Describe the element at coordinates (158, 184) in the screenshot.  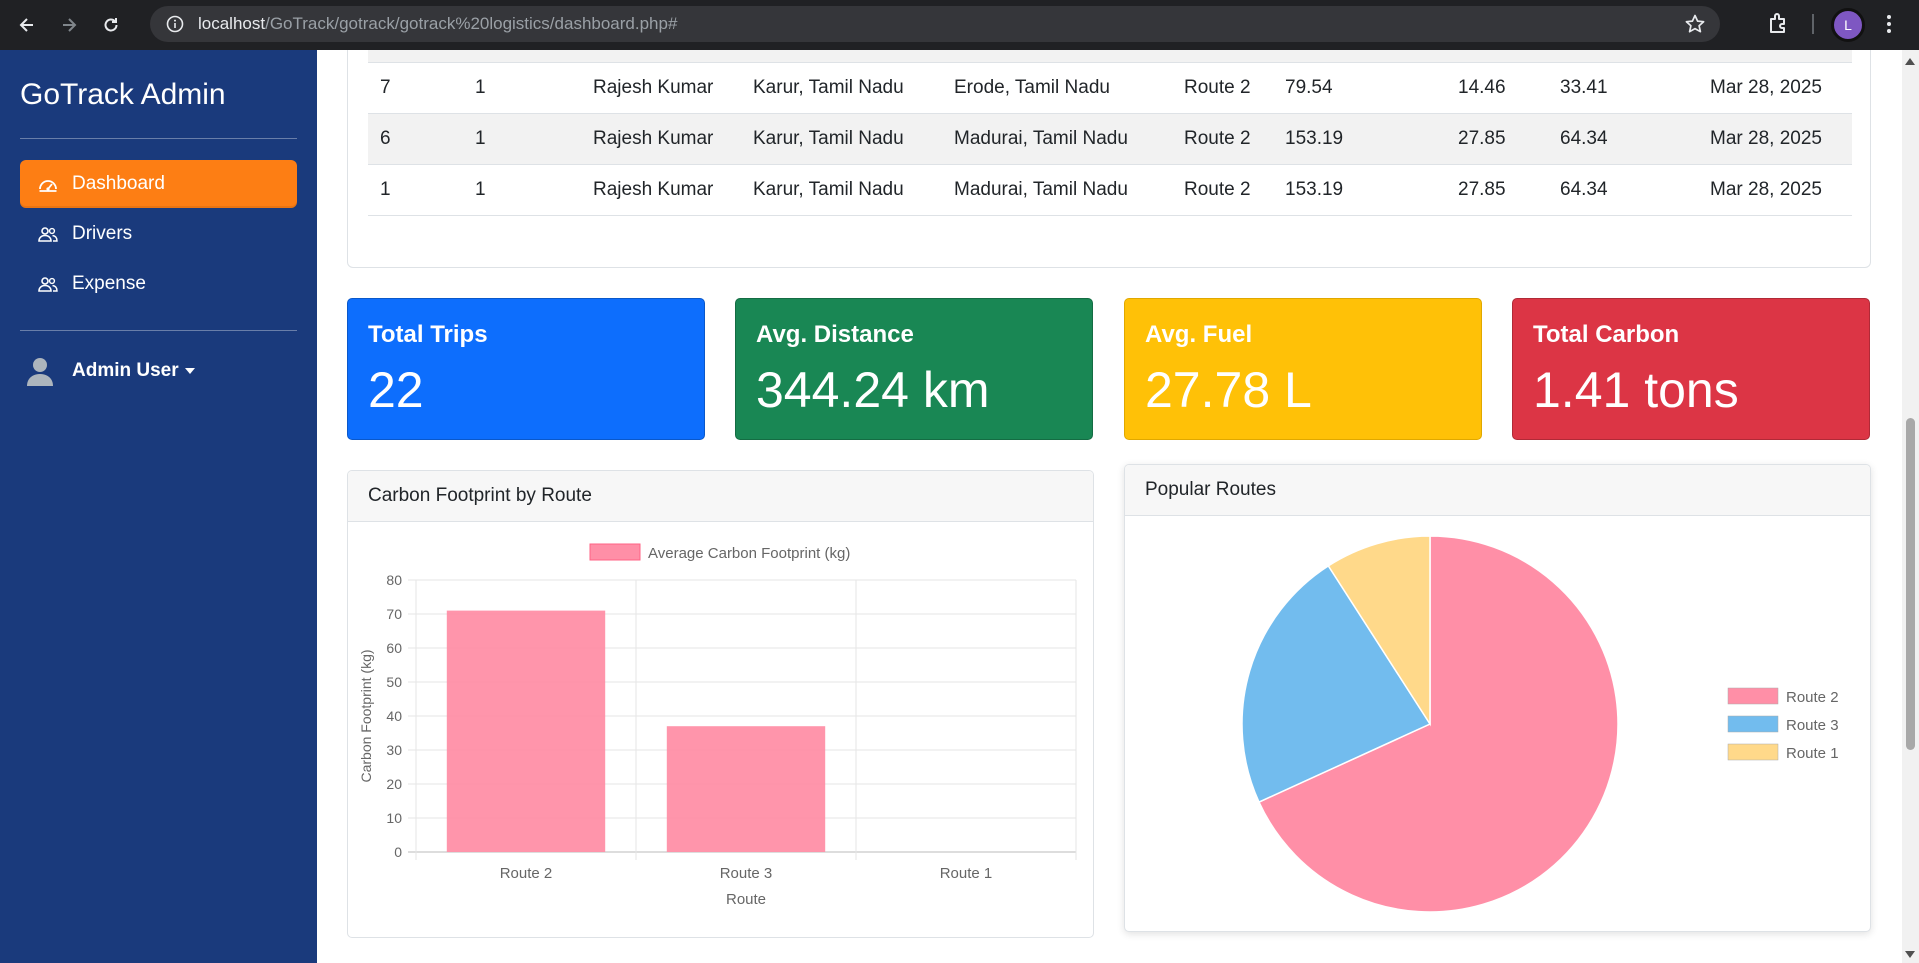
I see `sidebar-item-dashboard: Dashboard` at that location.